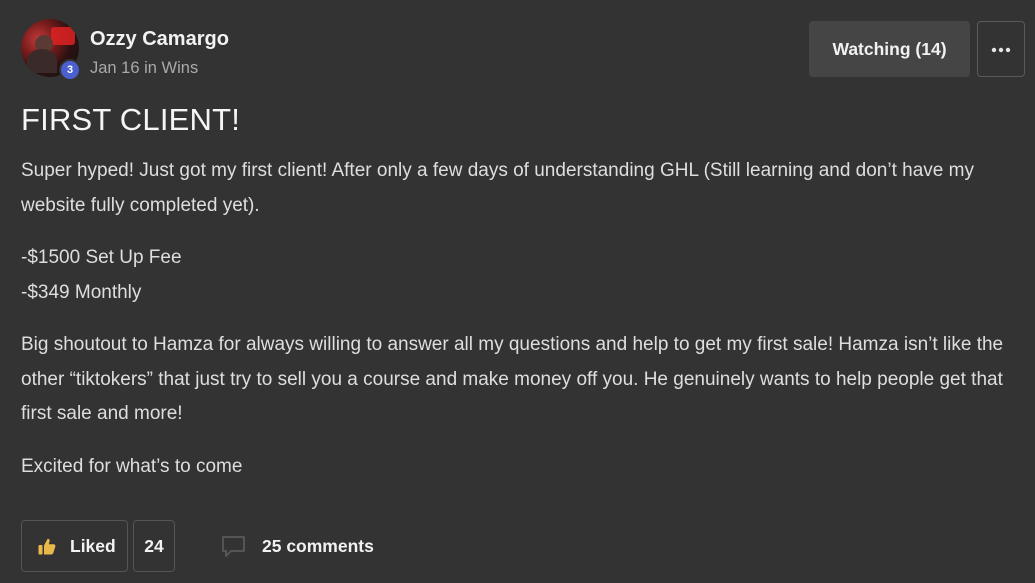  What do you see at coordinates (159, 39) in the screenshot?
I see `author-name: Ozzy Camargo` at bounding box center [159, 39].